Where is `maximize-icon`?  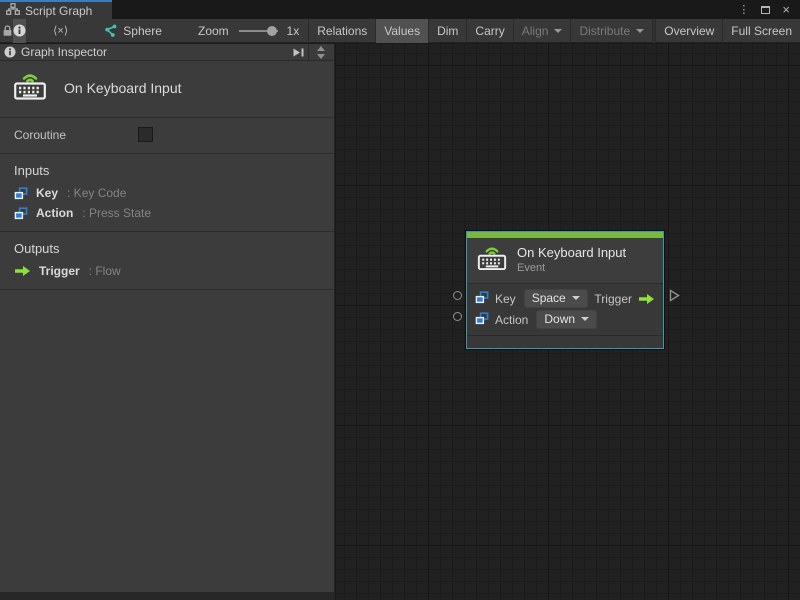 maximize-icon is located at coordinates (766, 9).